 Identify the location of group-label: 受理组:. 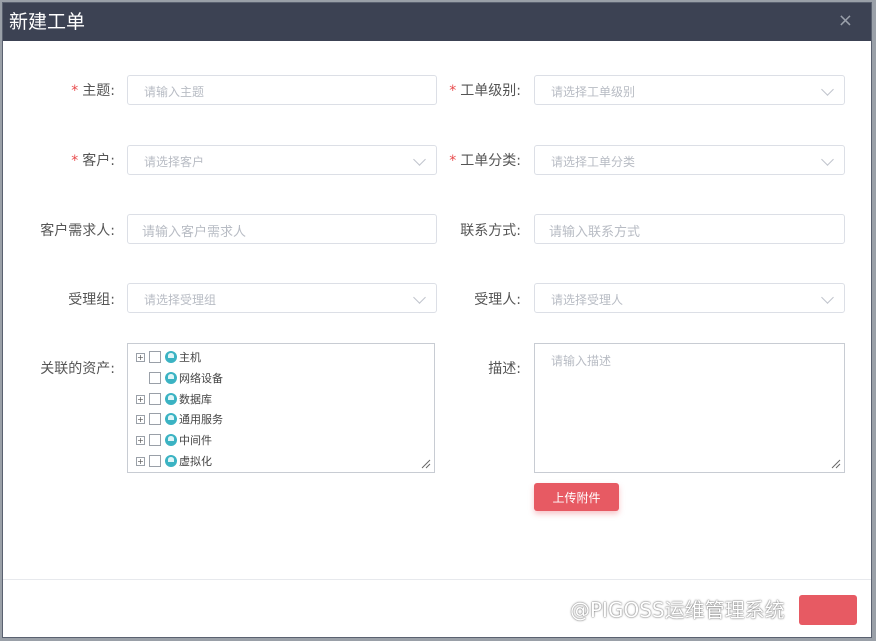
(91, 300).